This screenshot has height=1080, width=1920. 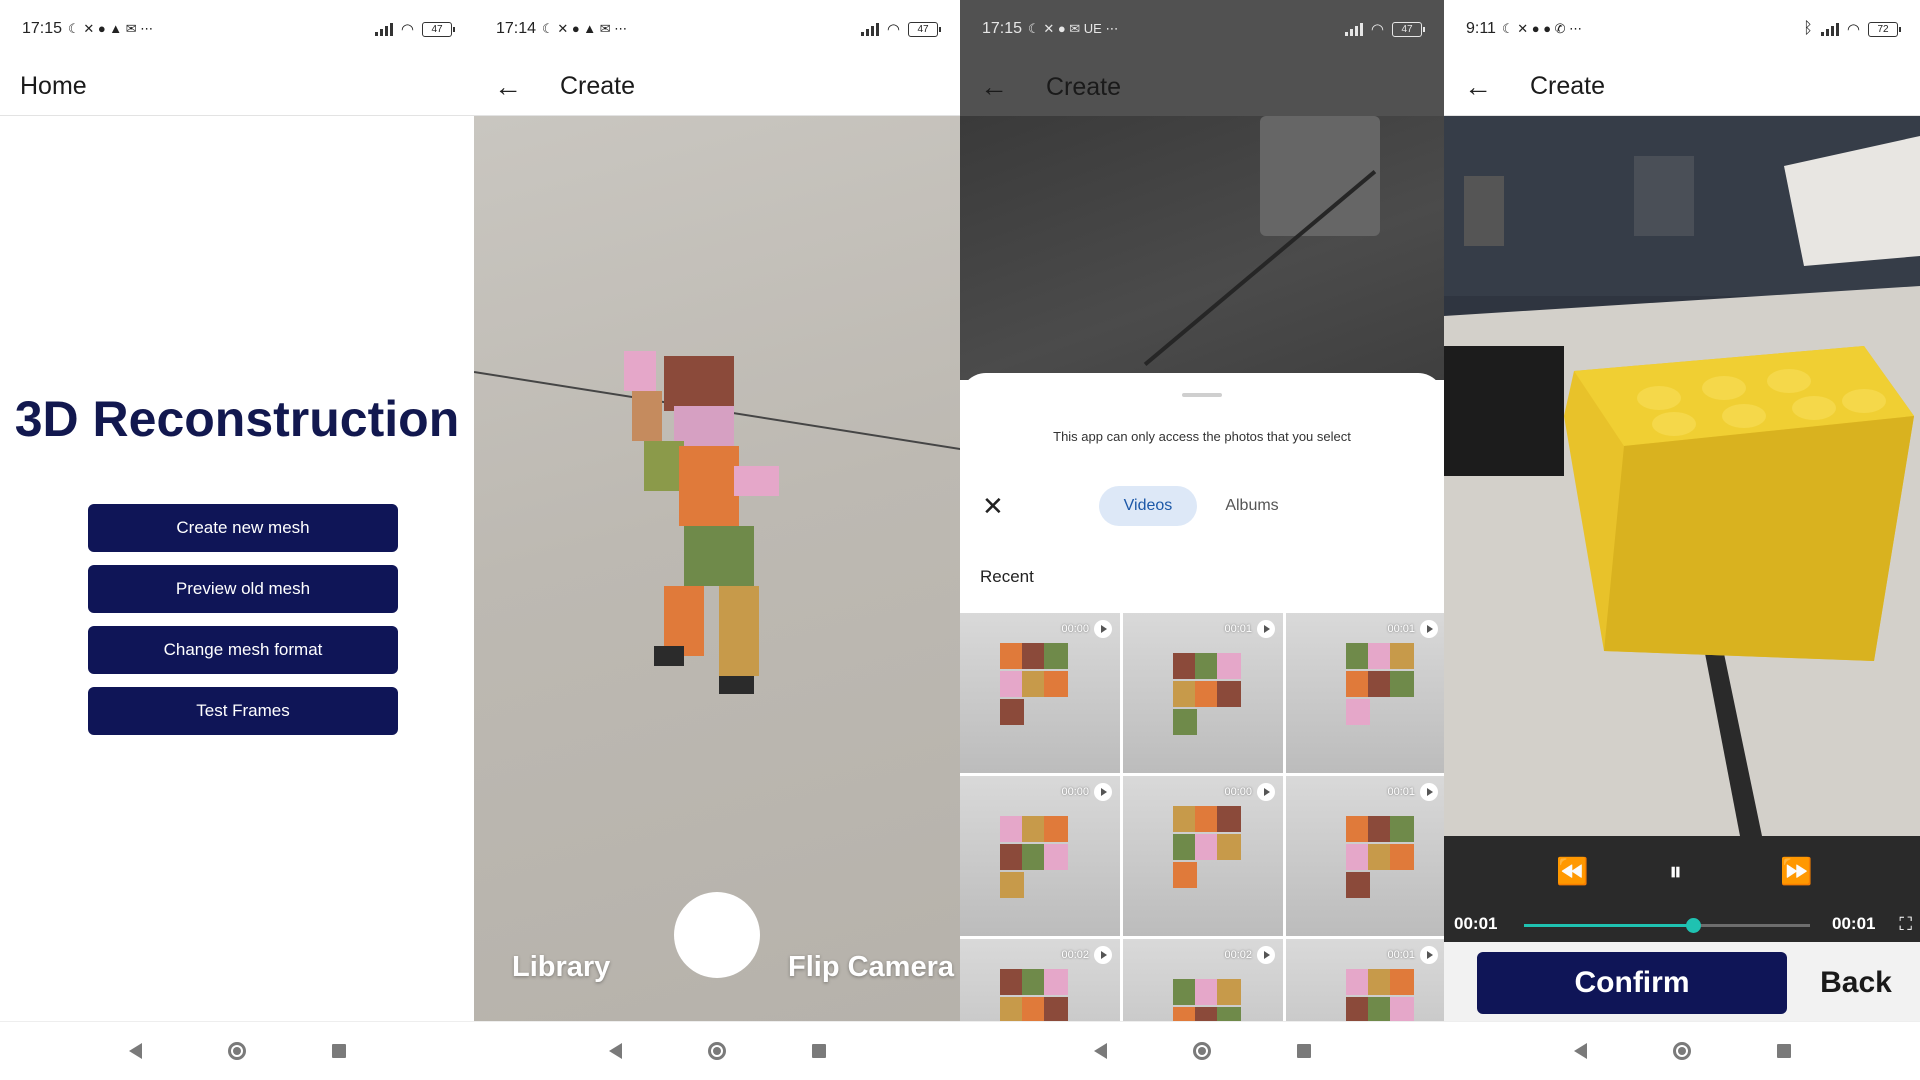 I want to click on recent-section-label: Recent, so click(x=1007, y=576).